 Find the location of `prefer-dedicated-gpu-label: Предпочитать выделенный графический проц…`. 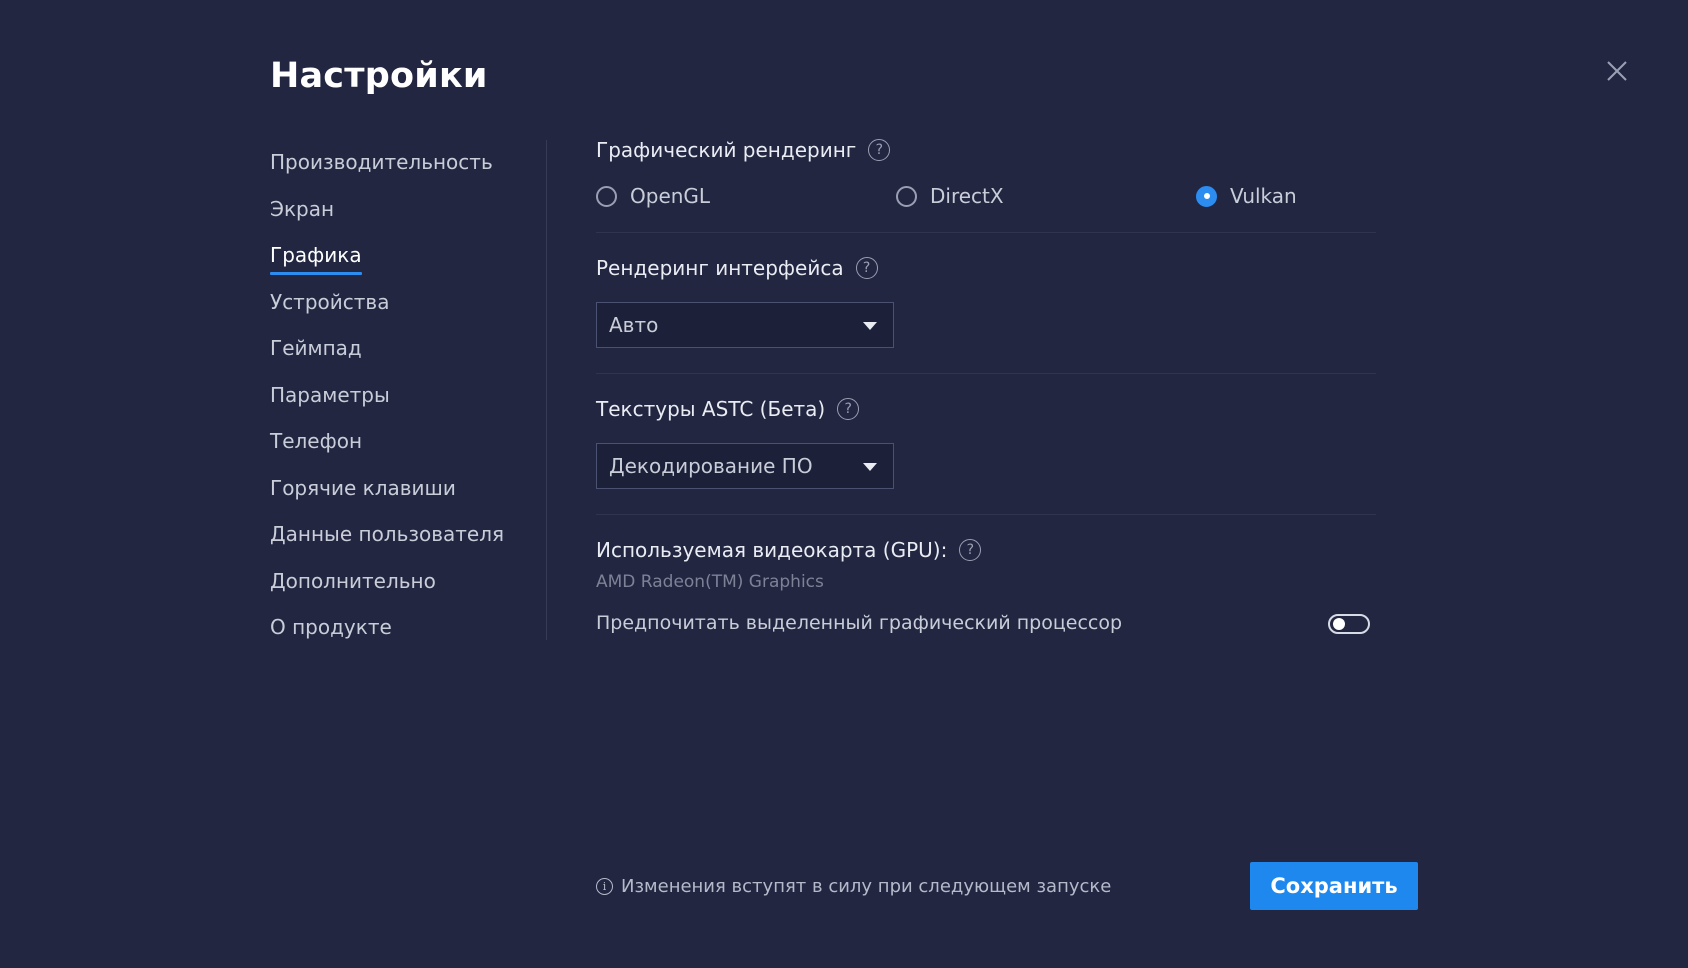

prefer-dedicated-gpu-label: Предпочитать выделенный графический проц… is located at coordinates (859, 623).